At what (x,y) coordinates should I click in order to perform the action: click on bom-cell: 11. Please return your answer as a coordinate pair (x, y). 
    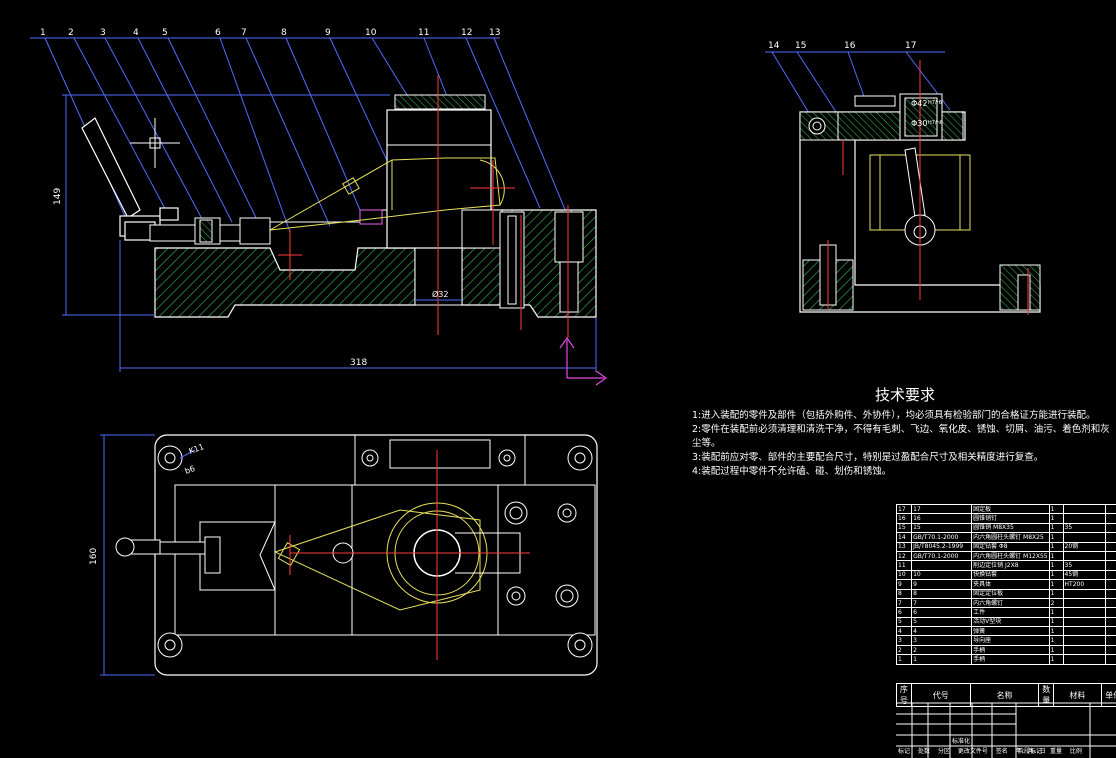
    Looking at the image, I should click on (904, 565).